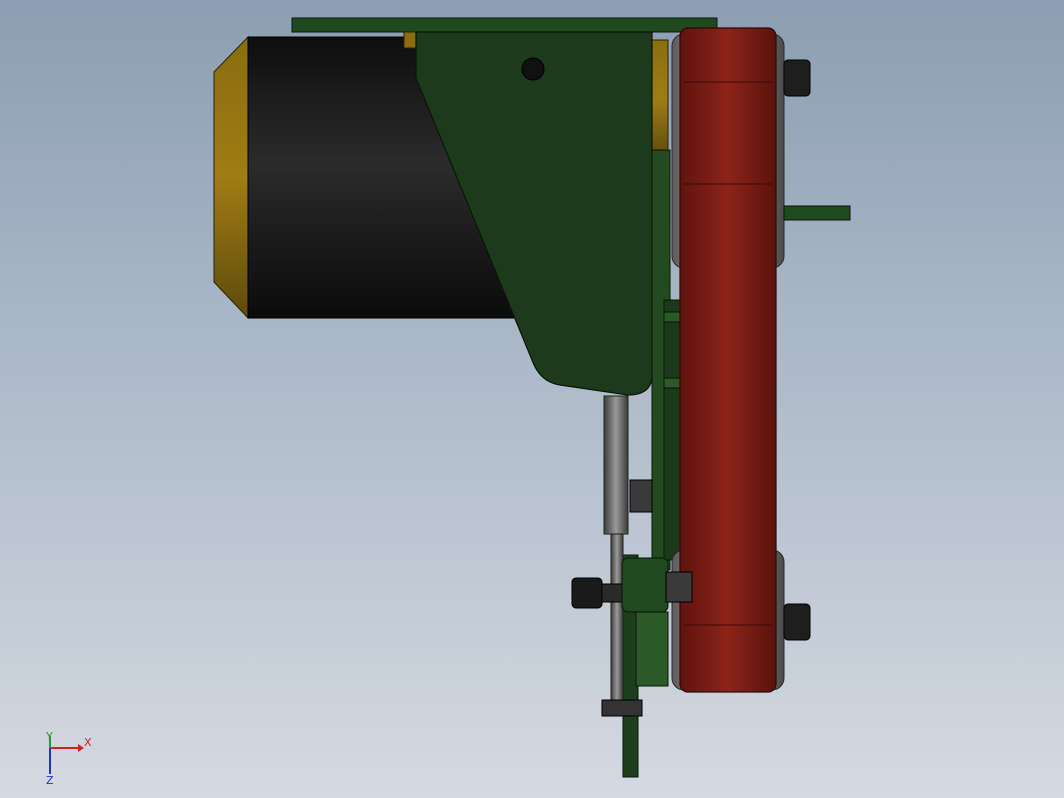  What do you see at coordinates (797, 78) in the screenshot?
I see `top-axle-cap` at bounding box center [797, 78].